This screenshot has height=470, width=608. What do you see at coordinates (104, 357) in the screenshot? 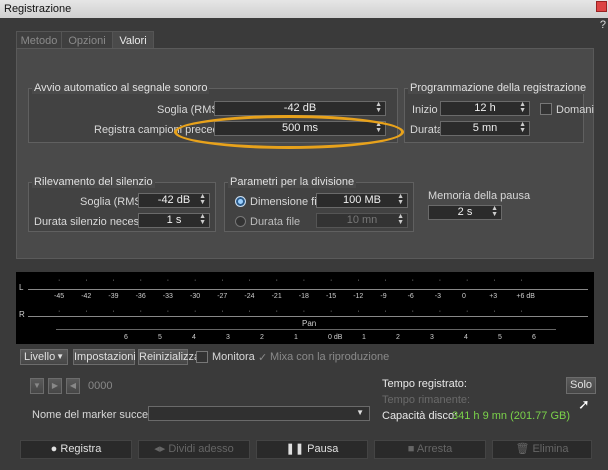
I see `settings-button: Impostazioni` at bounding box center [104, 357].